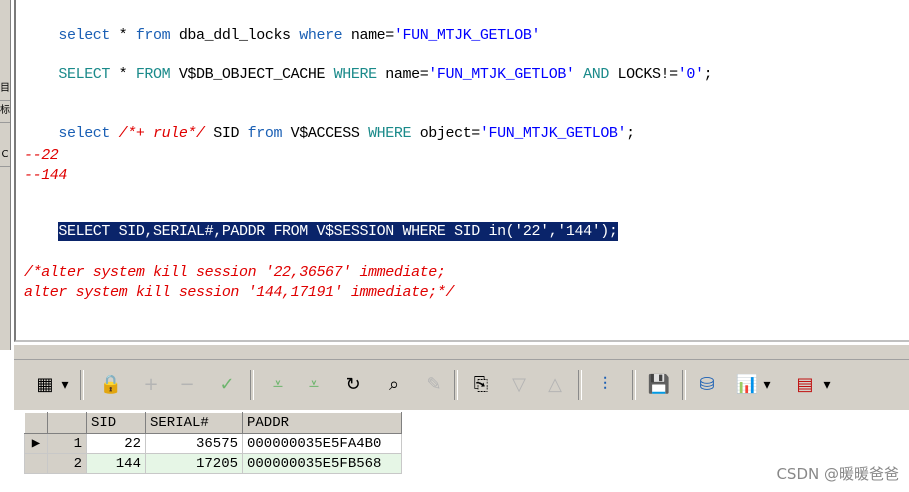  Describe the element at coordinates (116, 423) in the screenshot. I see `column-header-sid: SID` at that location.